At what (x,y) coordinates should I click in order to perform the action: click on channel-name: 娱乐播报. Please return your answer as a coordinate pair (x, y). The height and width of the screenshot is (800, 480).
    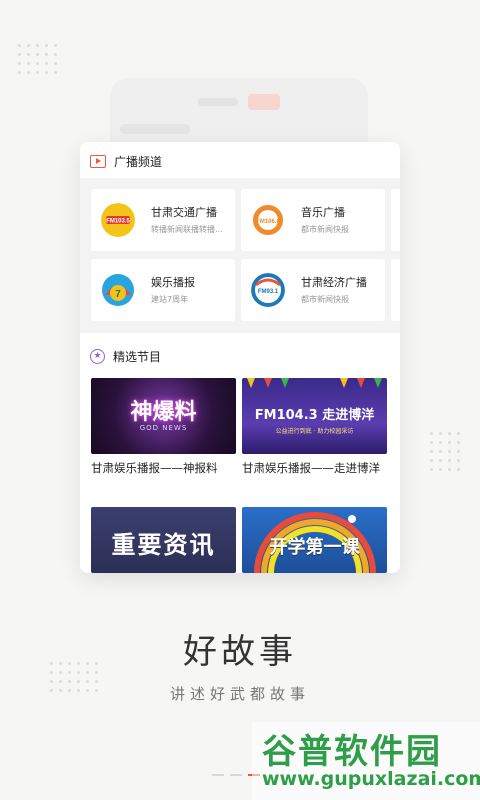
    Looking at the image, I should click on (173, 282).